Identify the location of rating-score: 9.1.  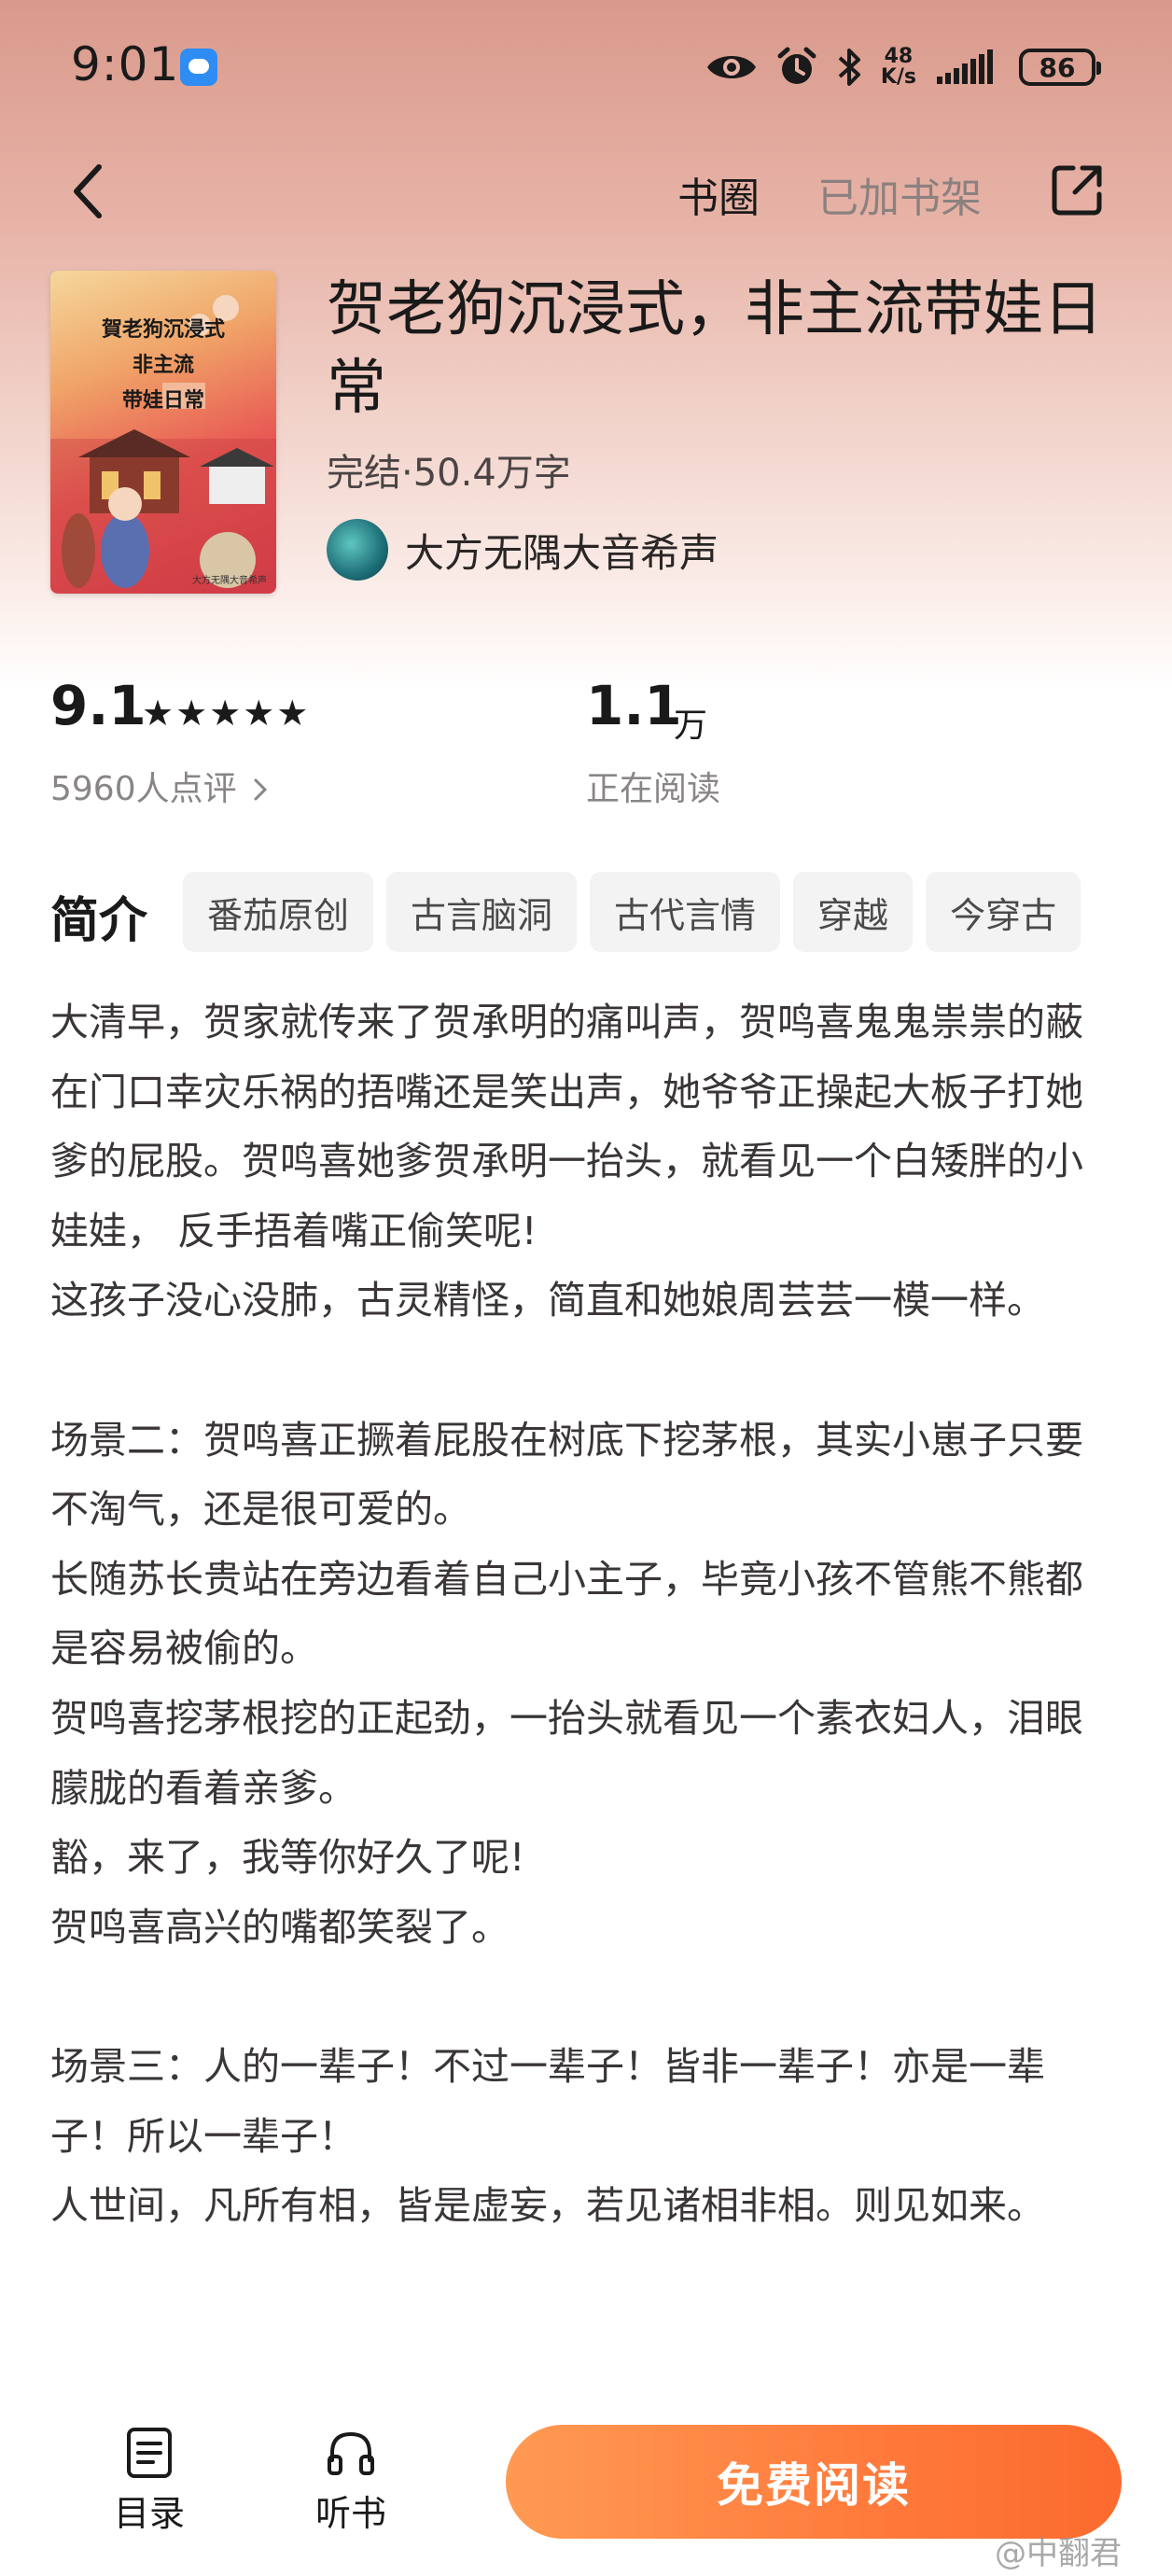
(98, 705).